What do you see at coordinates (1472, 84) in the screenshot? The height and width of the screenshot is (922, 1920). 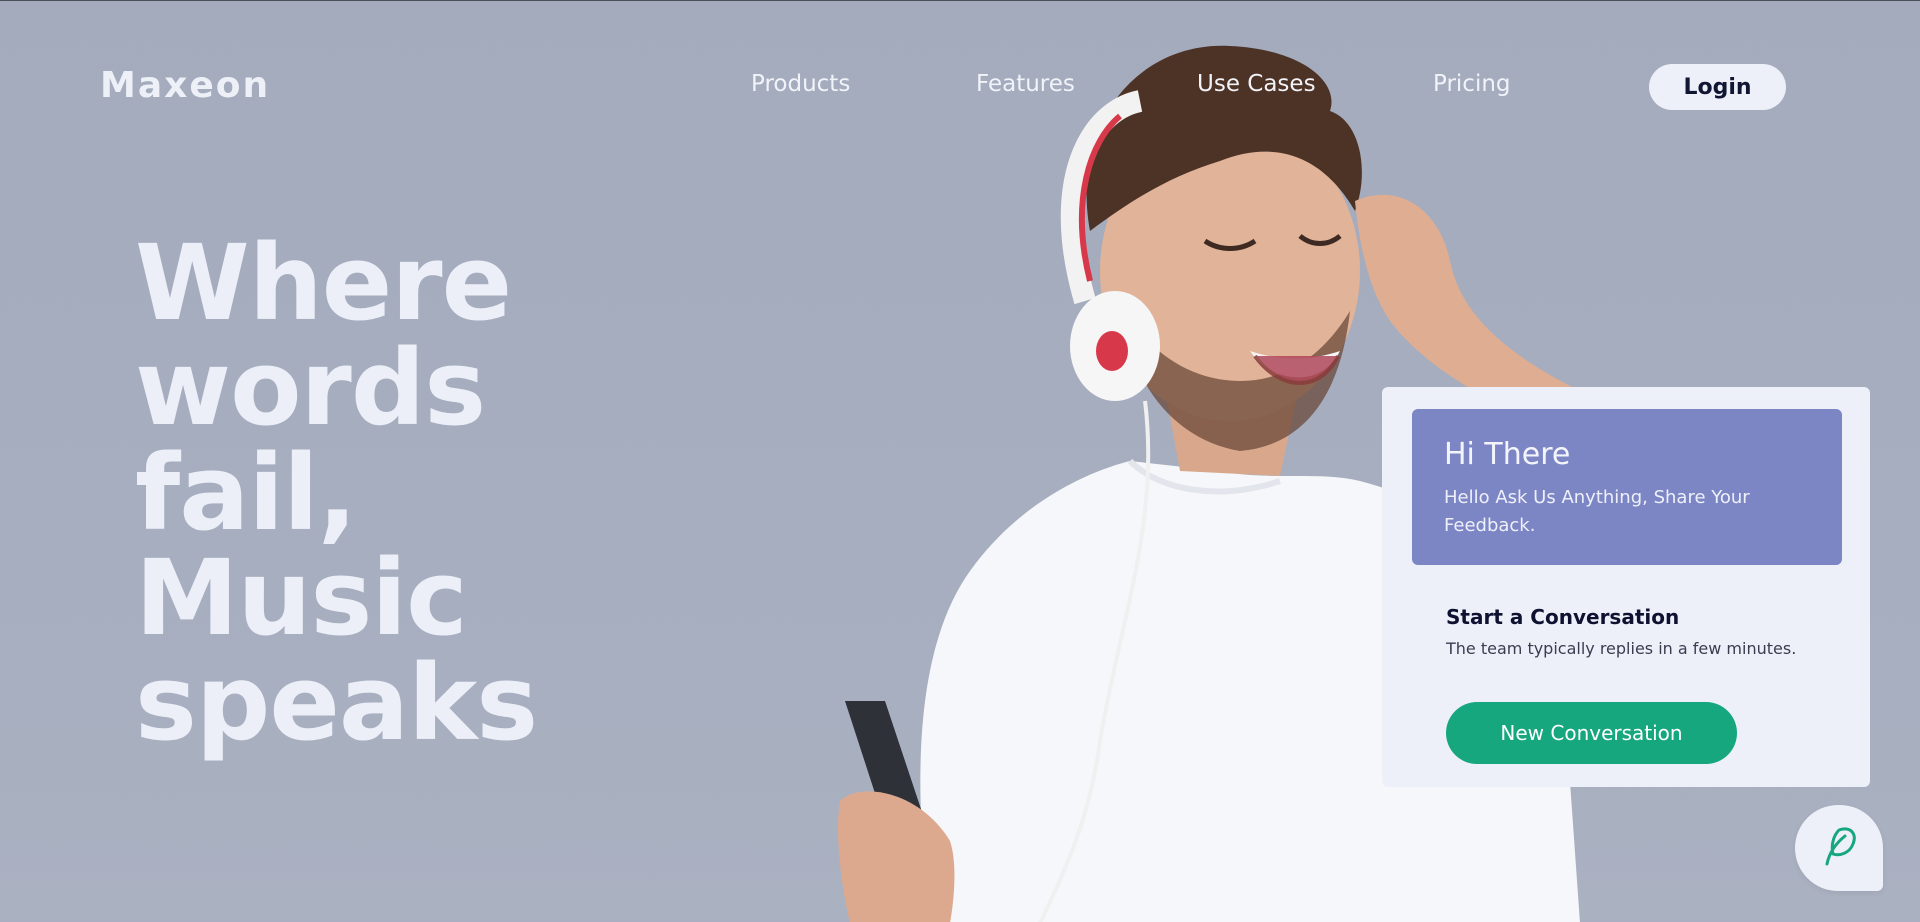 I see `nav-item-pricing: Pricing` at bounding box center [1472, 84].